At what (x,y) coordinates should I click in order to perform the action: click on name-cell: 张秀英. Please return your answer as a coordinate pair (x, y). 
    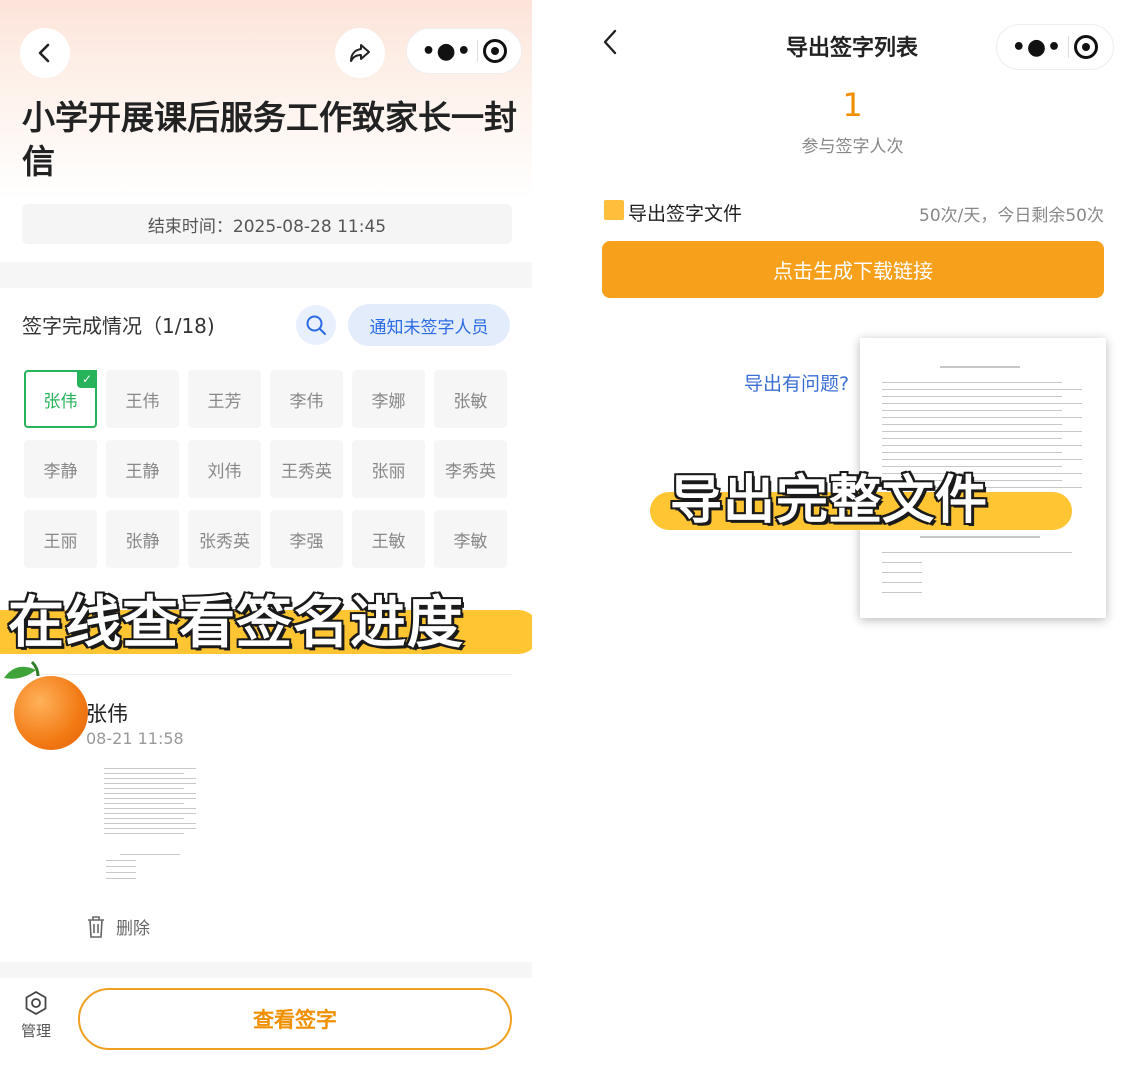
    Looking at the image, I should click on (224, 539).